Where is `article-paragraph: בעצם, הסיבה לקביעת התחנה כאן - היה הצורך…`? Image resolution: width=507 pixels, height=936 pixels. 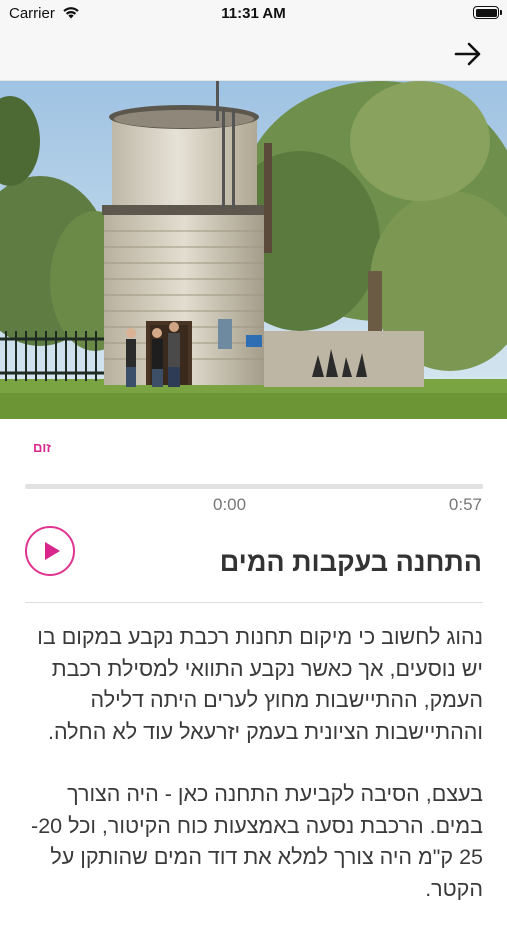 article-paragraph: בעצם, הסיבה לקביעת התחנה כאן - היה הצורך… is located at coordinates (257, 841).